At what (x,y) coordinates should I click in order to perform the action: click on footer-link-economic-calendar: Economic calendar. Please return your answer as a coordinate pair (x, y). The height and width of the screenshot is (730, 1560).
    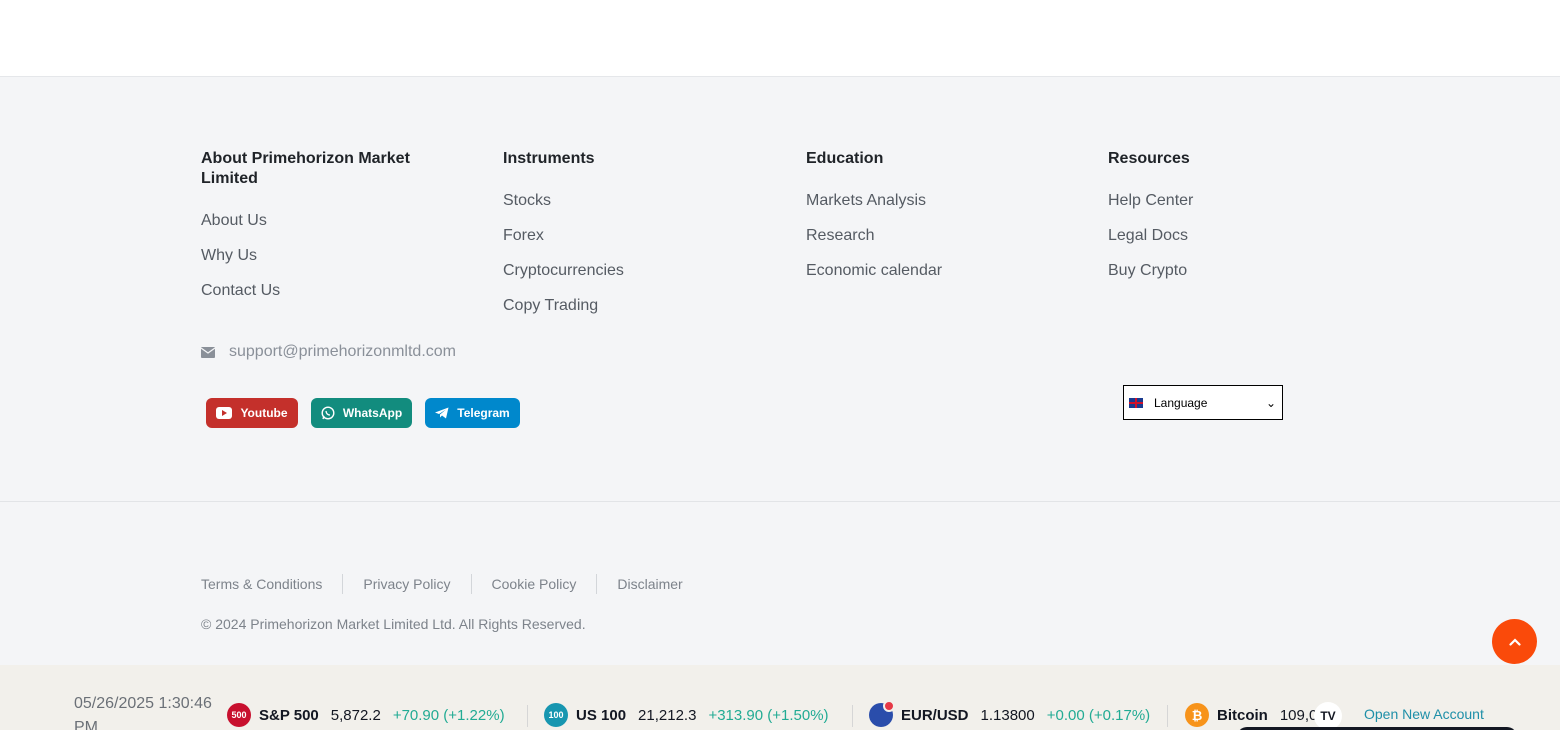
    Looking at the image, I should click on (936, 279).